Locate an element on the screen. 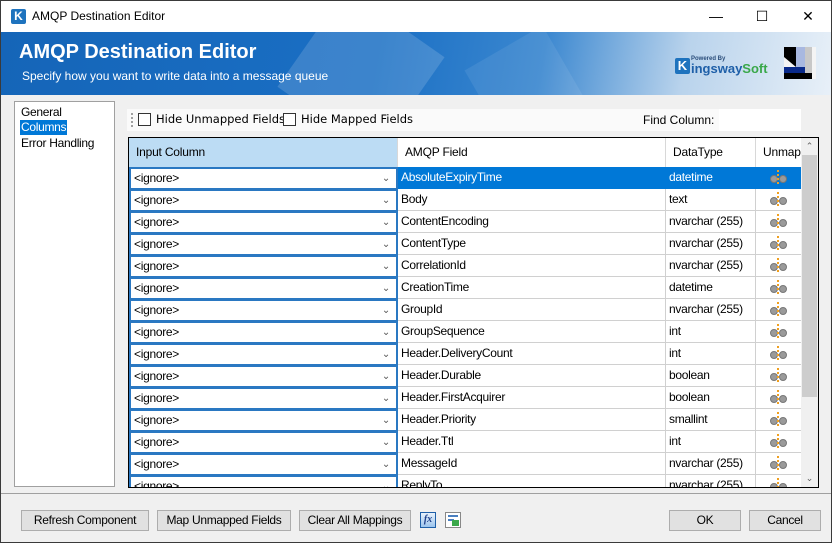 This screenshot has height=543, width=832. vertical-scrollbar: ⌃ ⌄ is located at coordinates (809, 312).